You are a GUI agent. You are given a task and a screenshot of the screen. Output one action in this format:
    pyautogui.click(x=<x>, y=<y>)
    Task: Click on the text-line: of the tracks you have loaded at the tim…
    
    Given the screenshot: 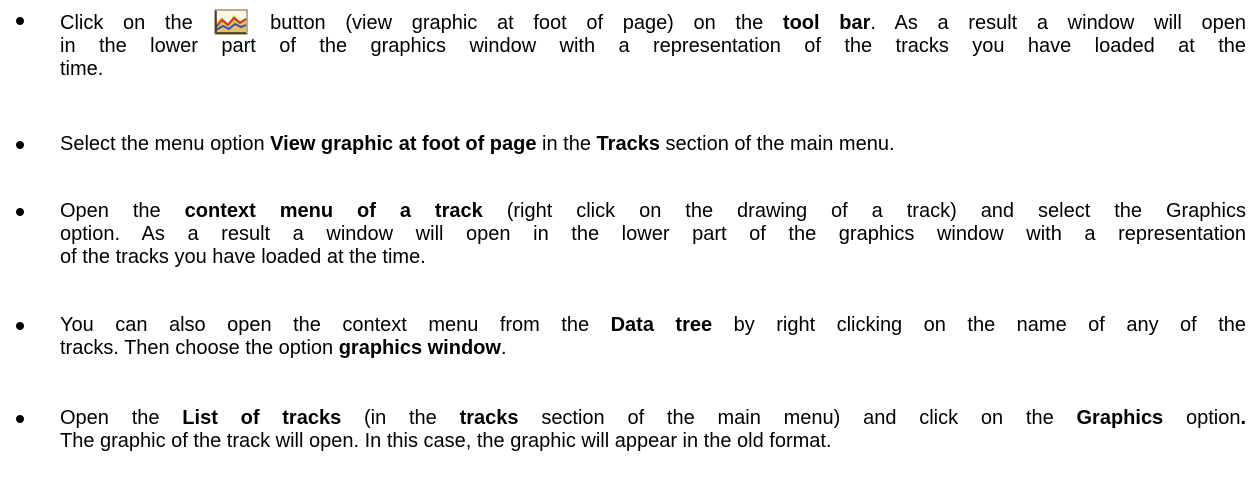 What is the action you would take?
    pyautogui.click(x=243, y=257)
    